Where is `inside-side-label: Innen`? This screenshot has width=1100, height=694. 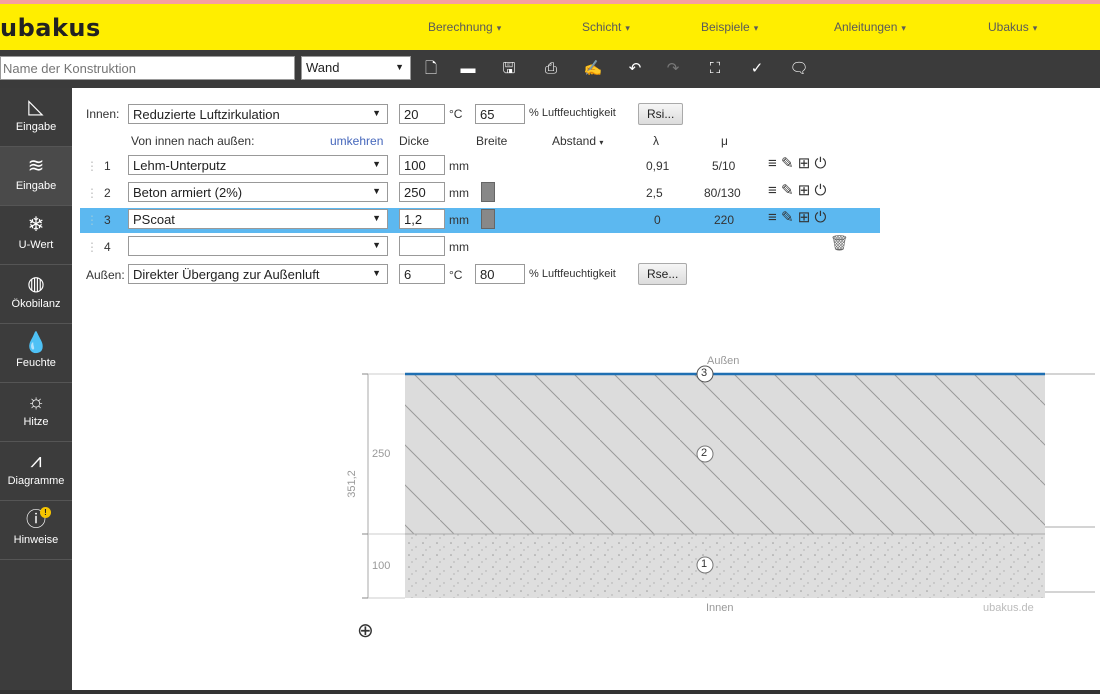
inside-side-label: Innen is located at coordinates (720, 608).